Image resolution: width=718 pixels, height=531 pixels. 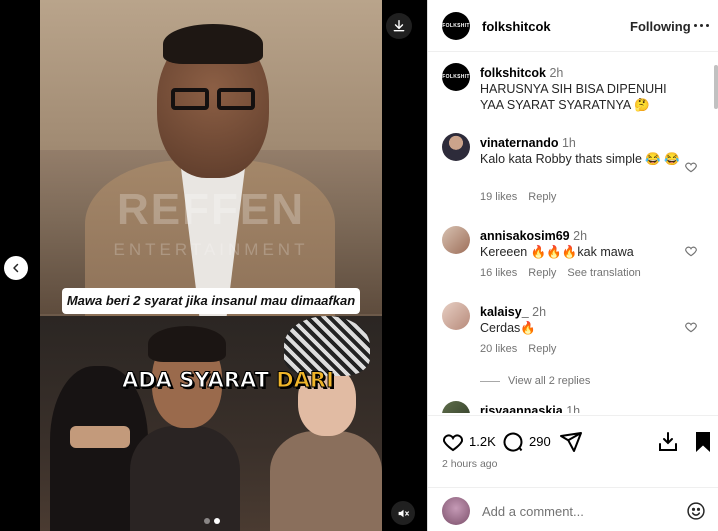 I want to click on comment-count: 290, so click(x=540, y=441).